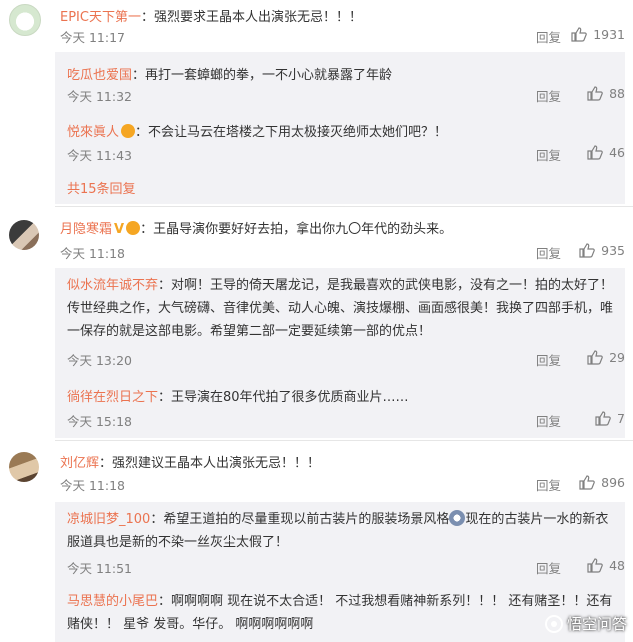 The height and width of the screenshot is (642, 633). I want to click on like-count: 48, so click(617, 565).